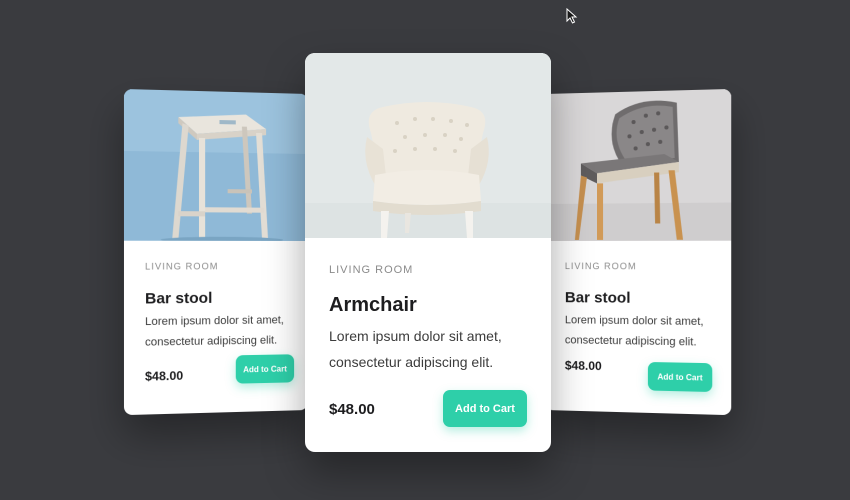 The image size is (850, 500). Describe the element at coordinates (373, 305) in the screenshot. I see `product-title: Armchair` at that location.